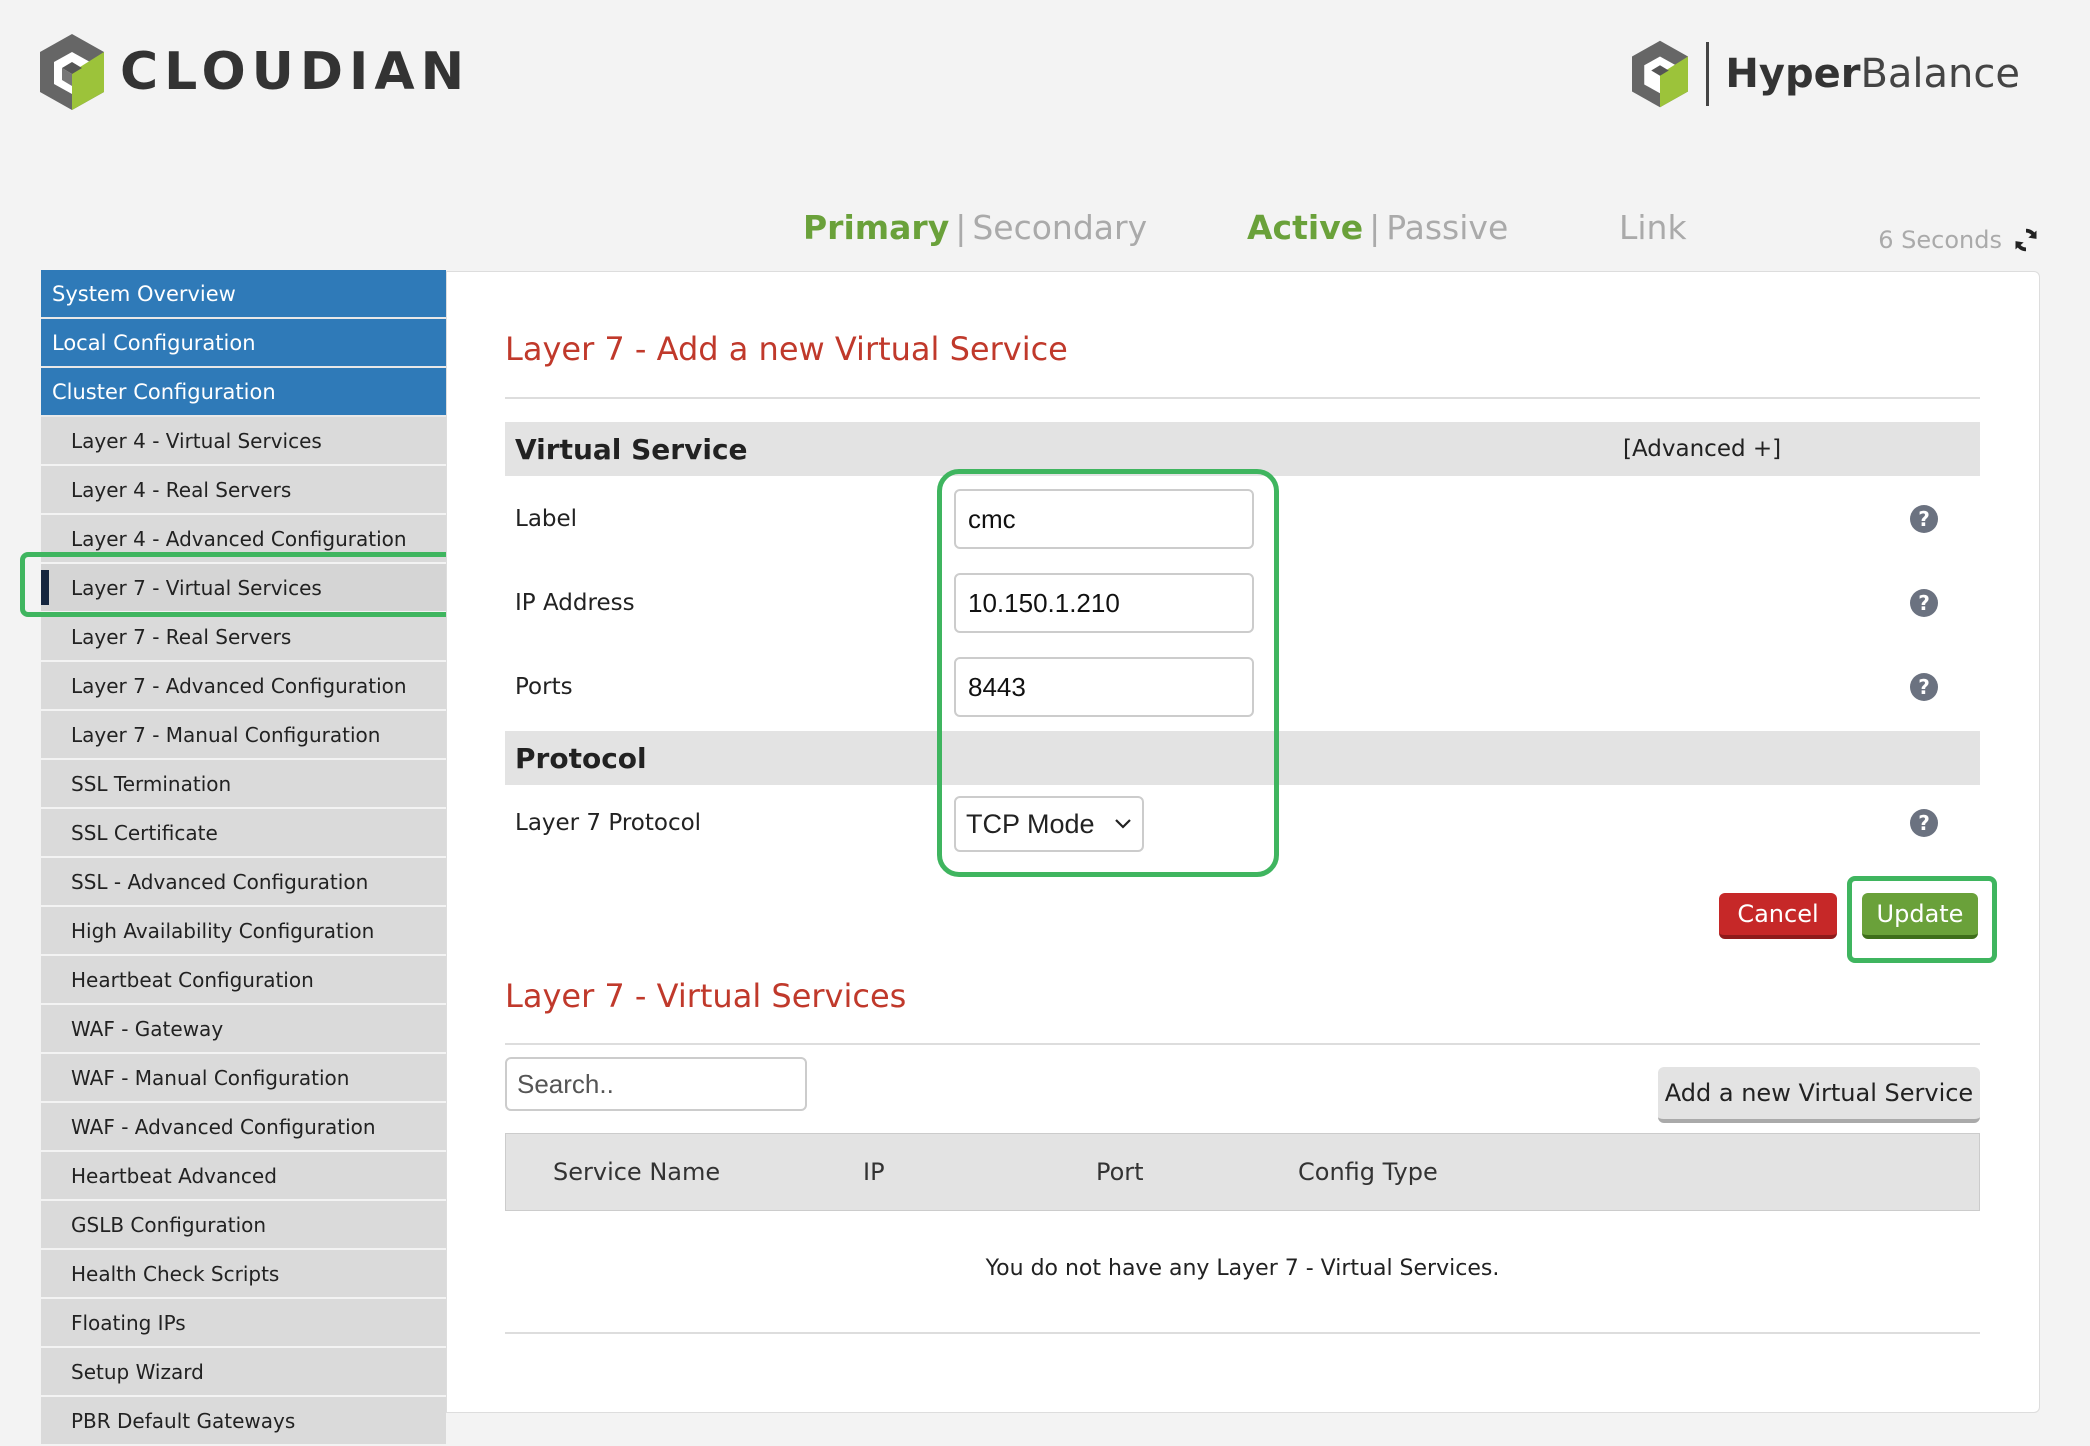  I want to click on ports-help-icon: ?, so click(1924, 687).